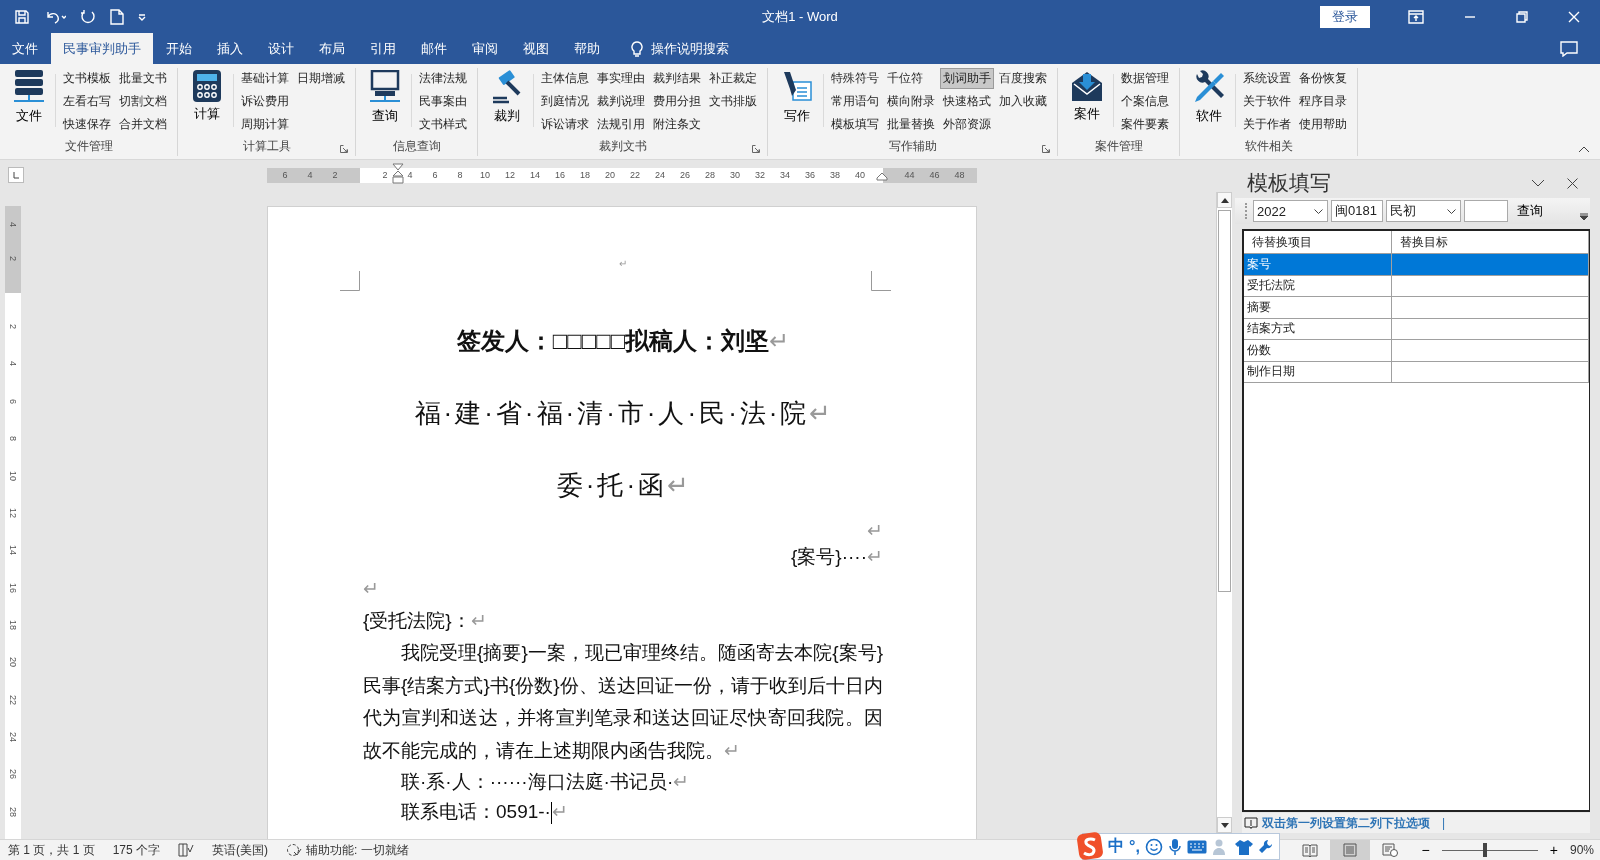 The width and height of the screenshot is (1600, 860). I want to click on ribbon-command: 法规引用, so click(621, 124).